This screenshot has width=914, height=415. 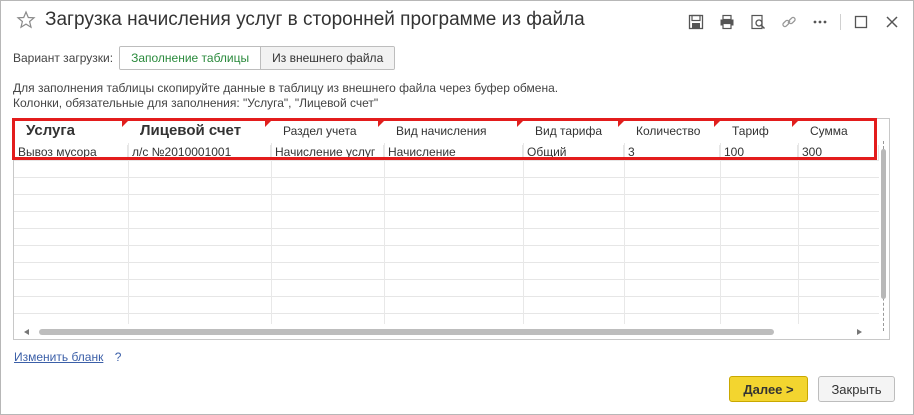 What do you see at coordinates (696, 22) in the screenshot?
I see `save-icon` at bounding box center [696, 22].